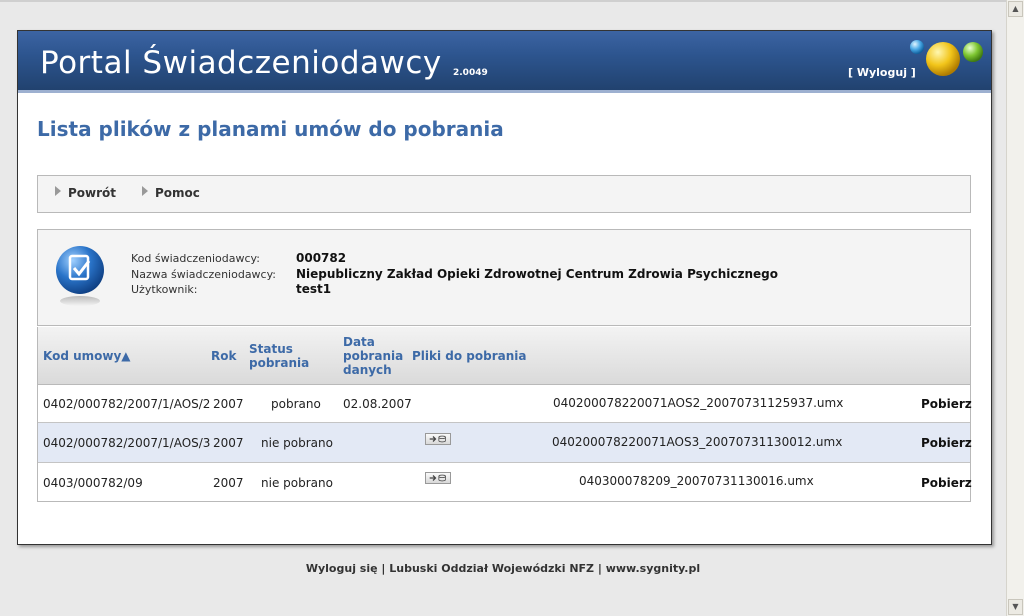 The width and height of the screenshot is (1024, 616). I want to click on cell-contract: 0402/000782/2007/1/AOS/3, so click(127, 443).